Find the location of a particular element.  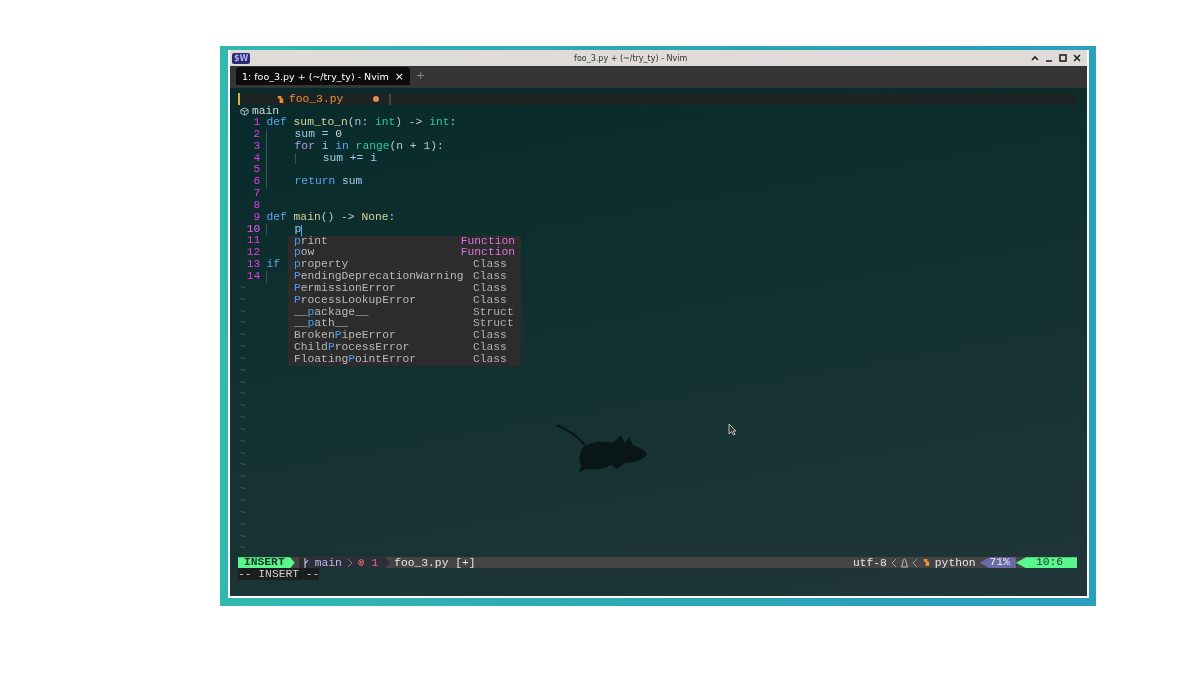

completion-item: ChildProcessError is located at coordinates (383, 348).